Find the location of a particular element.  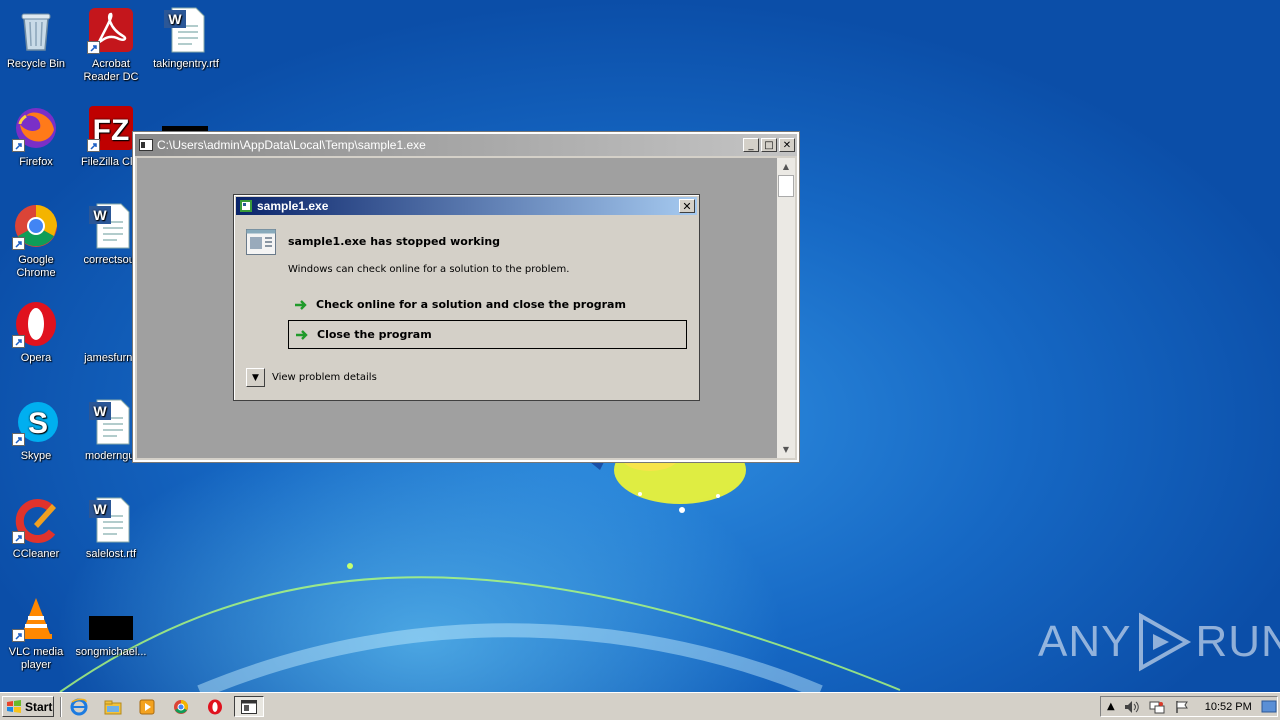

dialog-titlebar: sample1.exe ✕ is located at coordinates (466, 206).